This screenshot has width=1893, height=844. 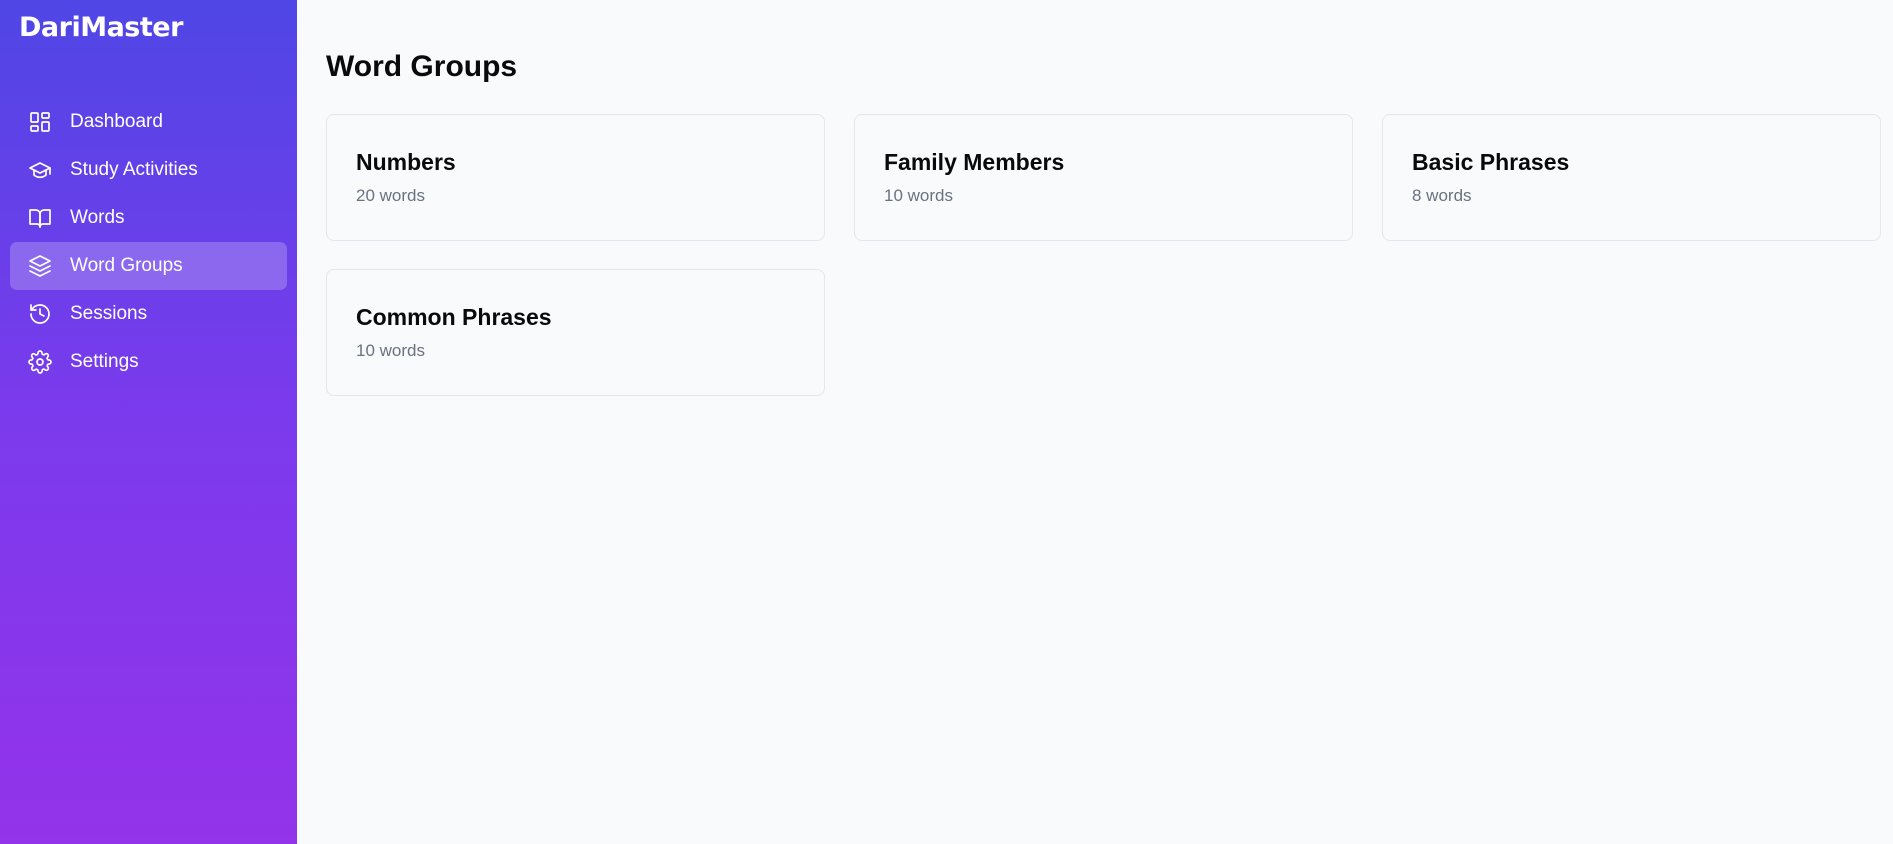 I want to click on gear-icon, so click(x=40, y=362).